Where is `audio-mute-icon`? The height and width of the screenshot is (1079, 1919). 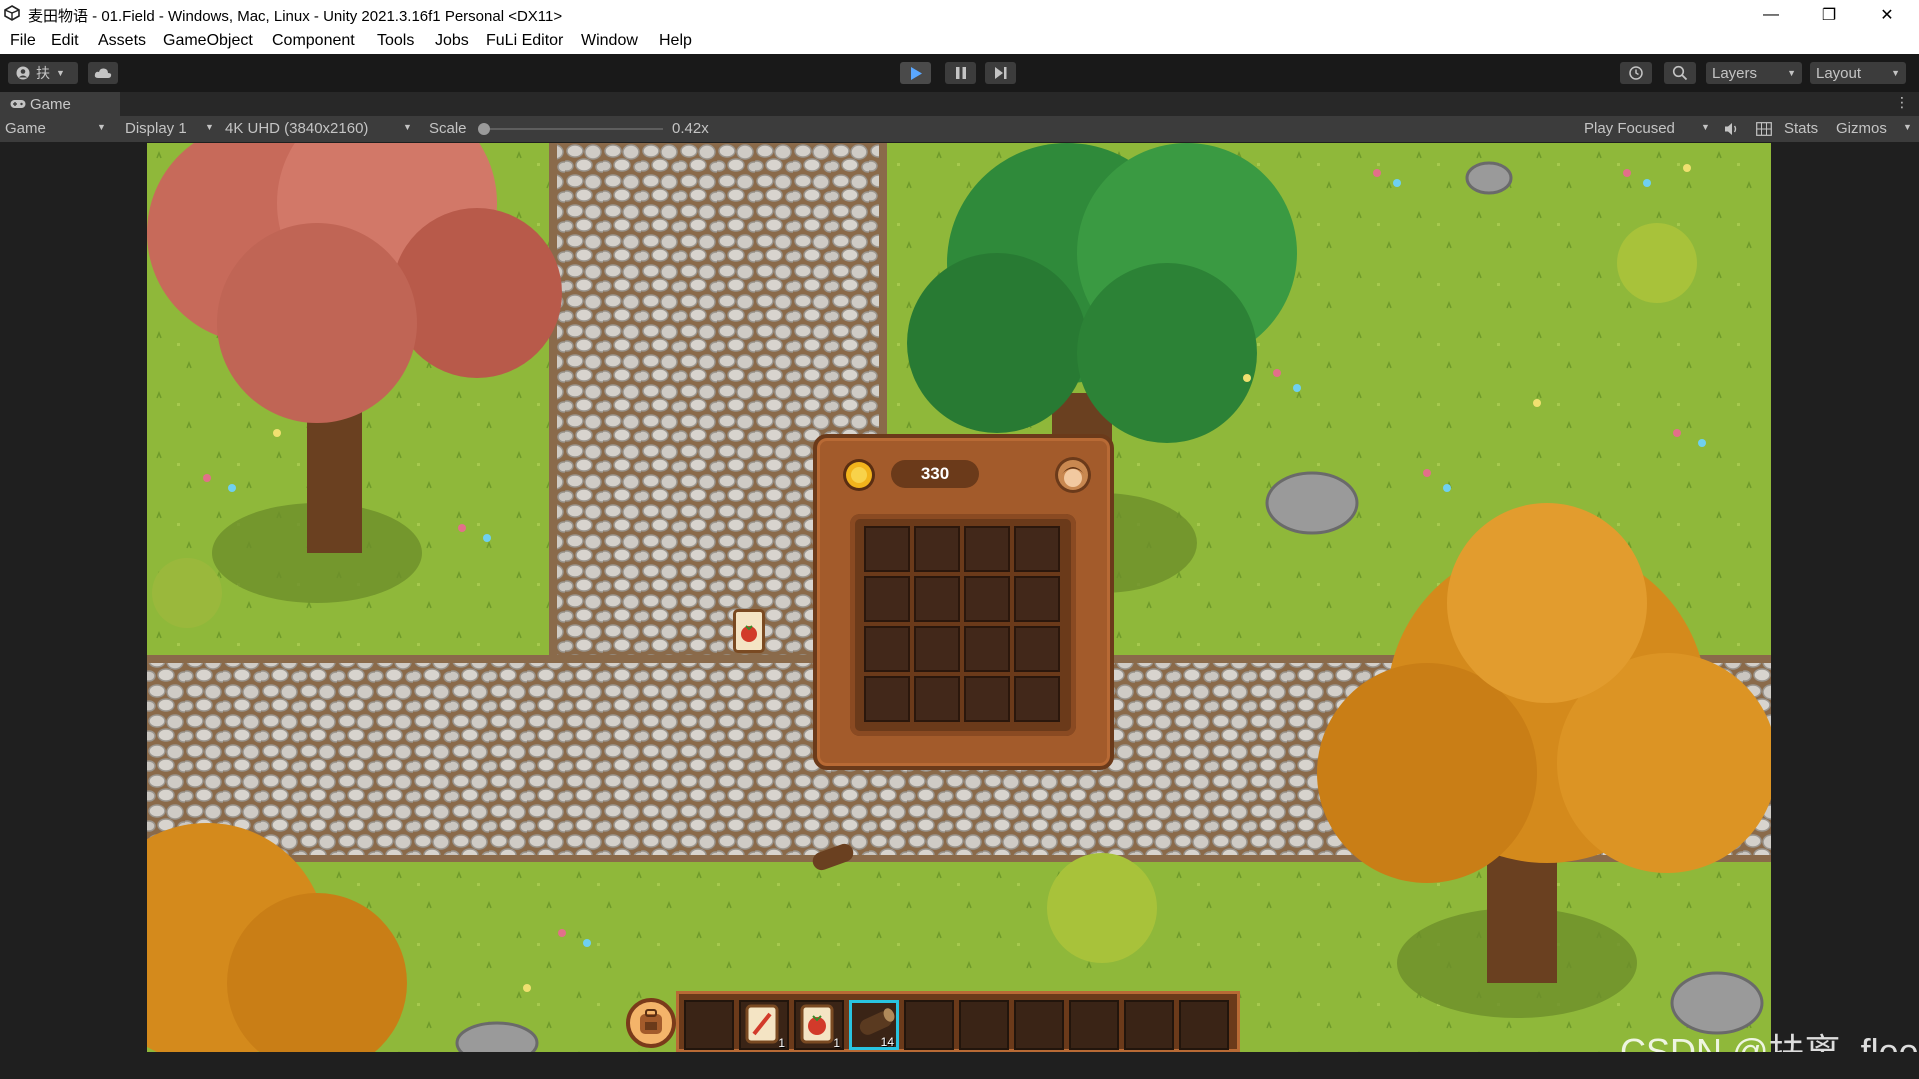
audio-mute-icon is located at coordinates (1732, 129).